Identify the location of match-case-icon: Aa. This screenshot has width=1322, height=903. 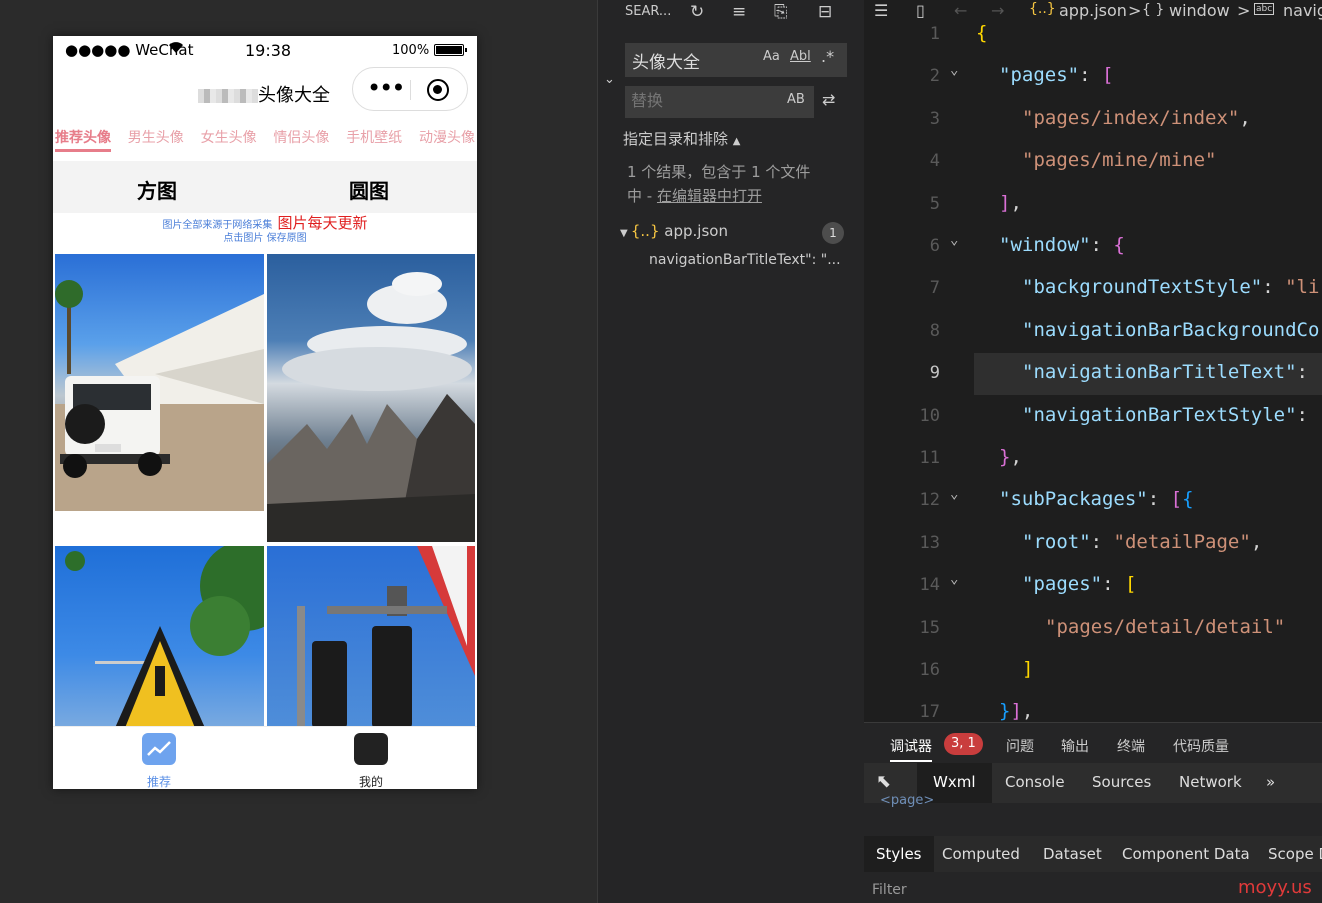
(771, 56).